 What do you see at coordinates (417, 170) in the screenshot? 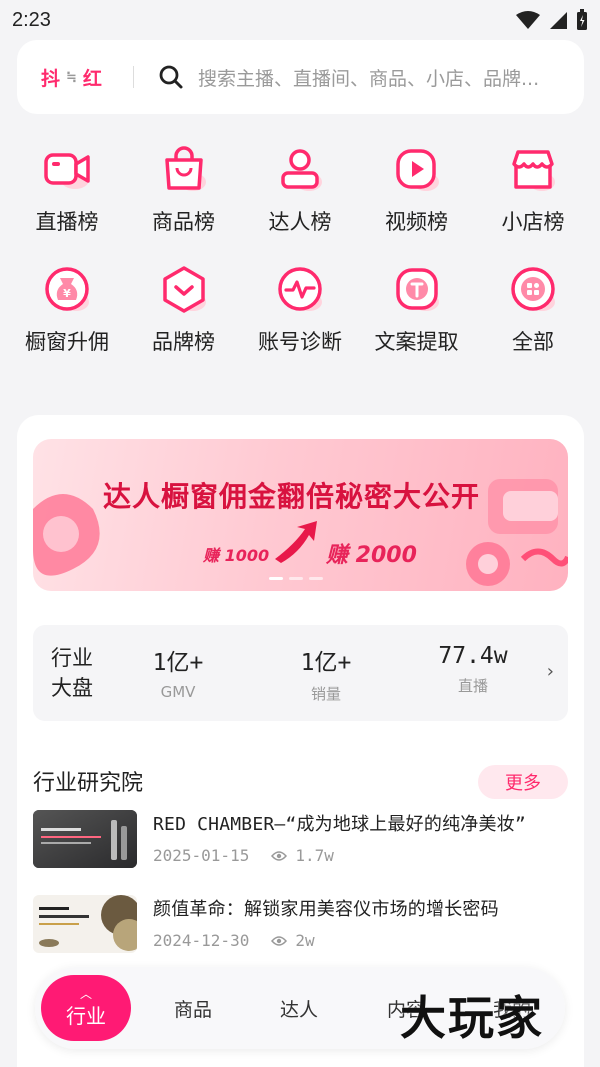
I see `play-icon` at bounding box center [417, 170].